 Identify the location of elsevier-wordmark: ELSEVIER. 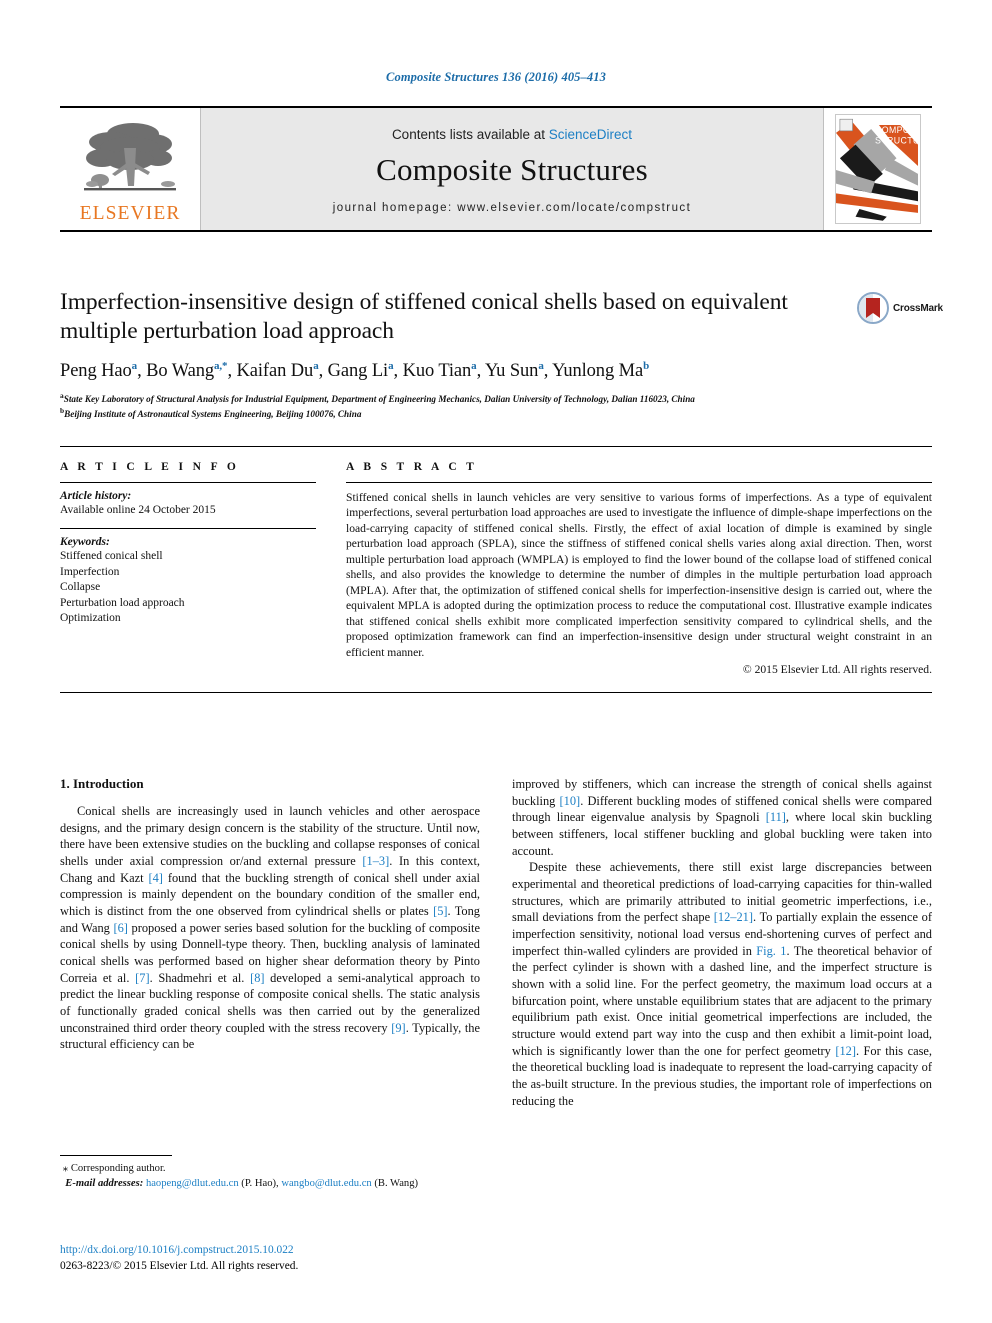
(130, 213).